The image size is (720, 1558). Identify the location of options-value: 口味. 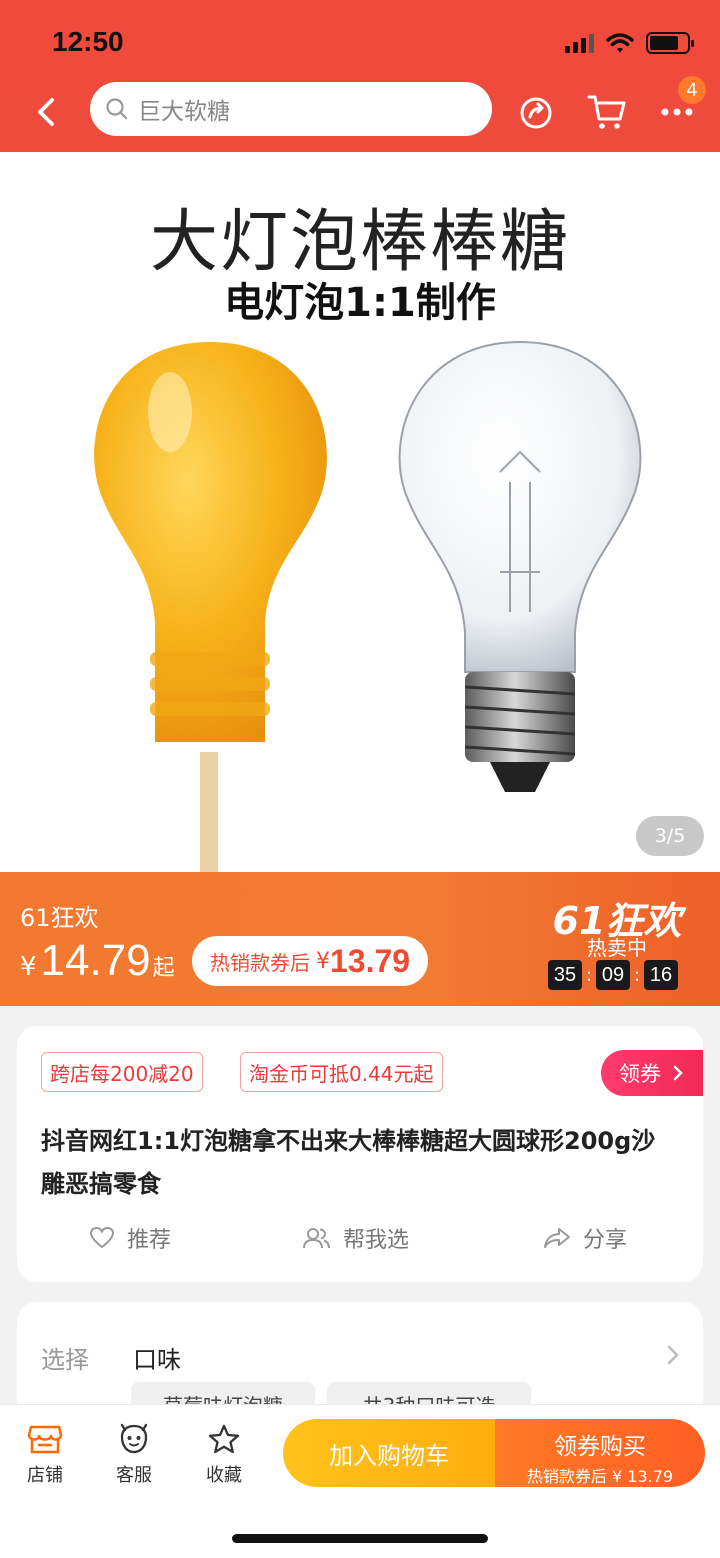
(157, 1360).